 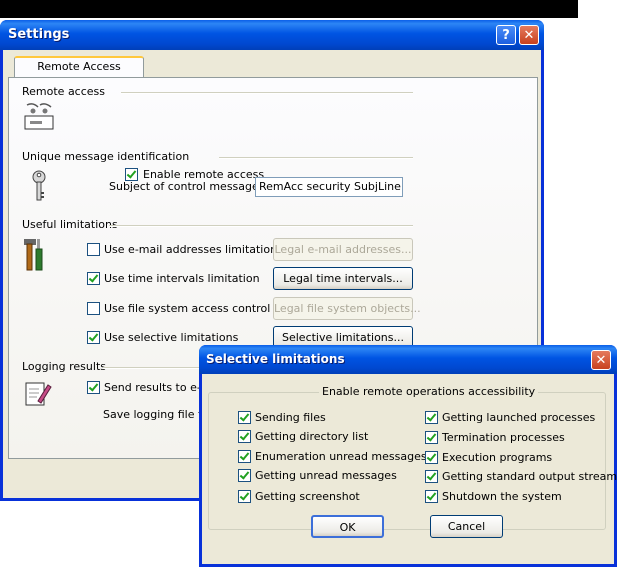 I want to click on shutdown-system-checkbox, so click(x=431, y=496).